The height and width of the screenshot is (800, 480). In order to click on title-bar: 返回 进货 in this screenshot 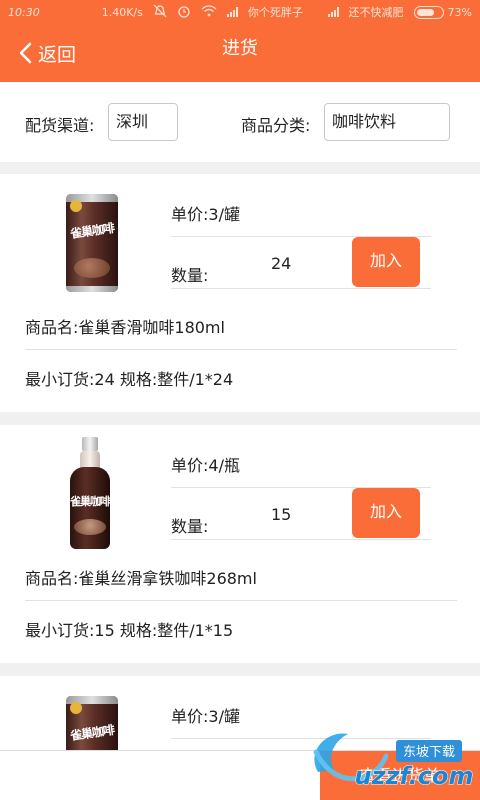, I will do `click(240, 53)`.